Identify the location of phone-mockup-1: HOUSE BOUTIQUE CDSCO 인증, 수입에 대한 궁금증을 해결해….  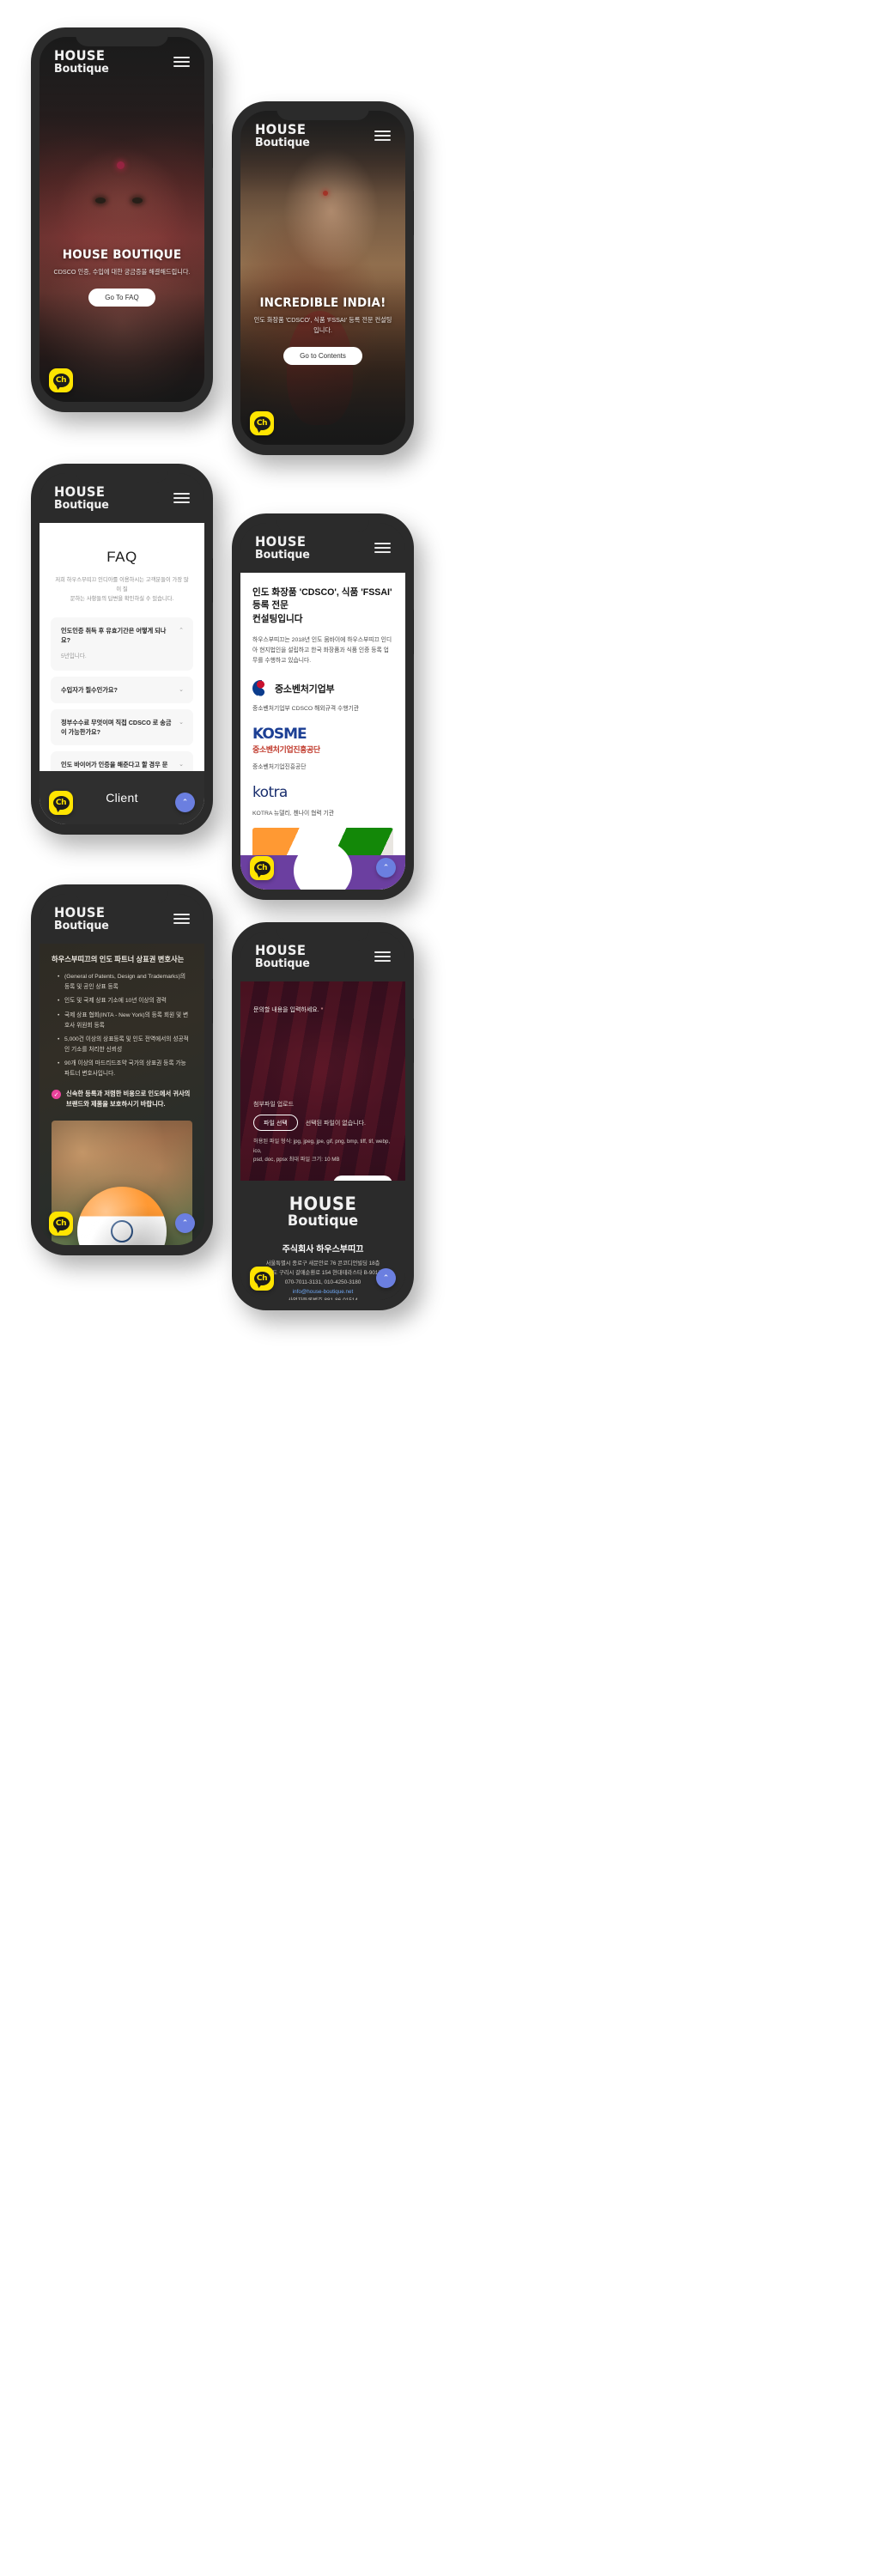
(122, 219).